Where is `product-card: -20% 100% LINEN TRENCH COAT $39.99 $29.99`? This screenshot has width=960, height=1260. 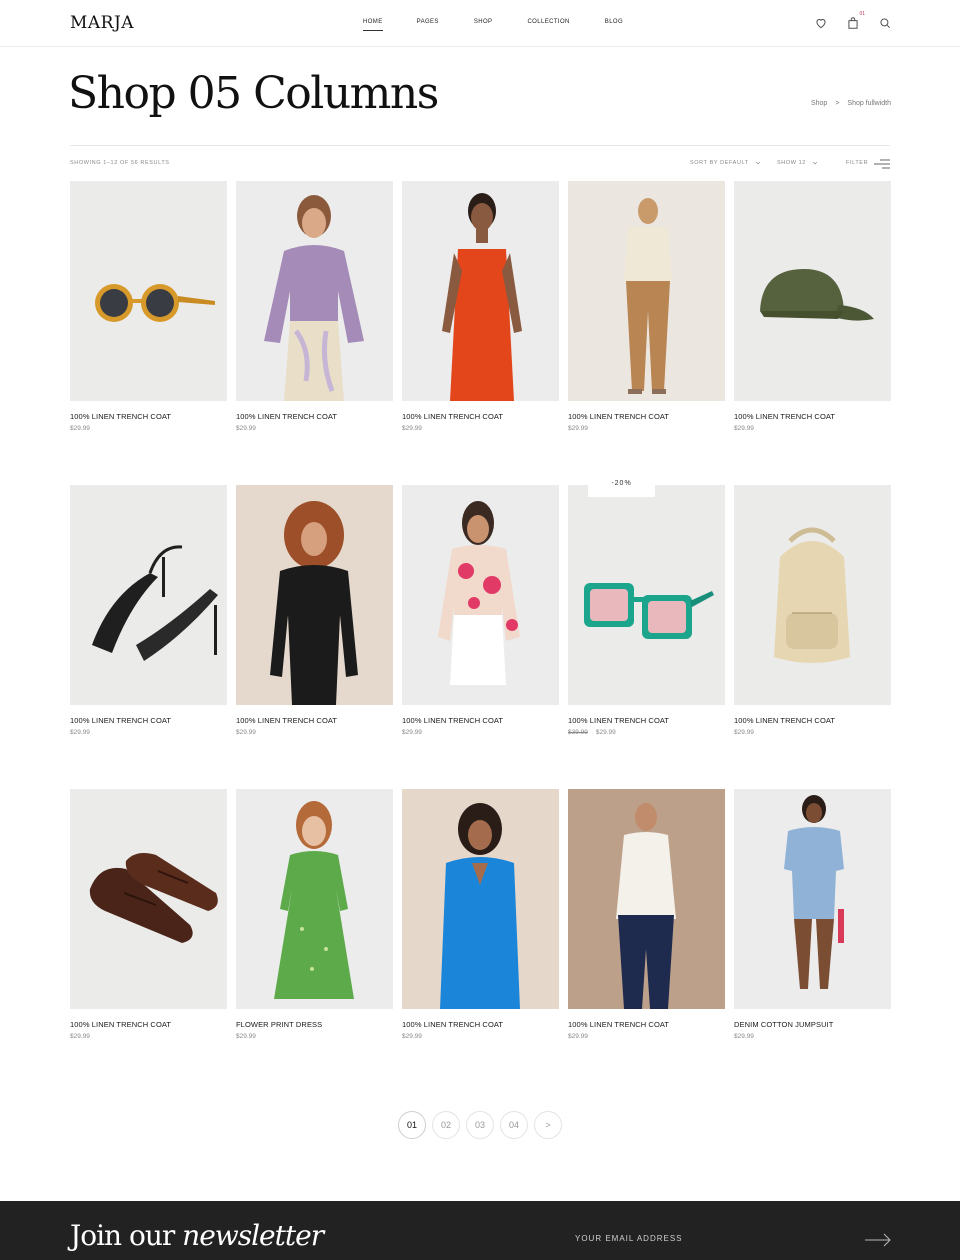
product-card: -20% 100% LINEN TRENCH COAT $39.99 $29.99 is located at coordinates (646, 607).